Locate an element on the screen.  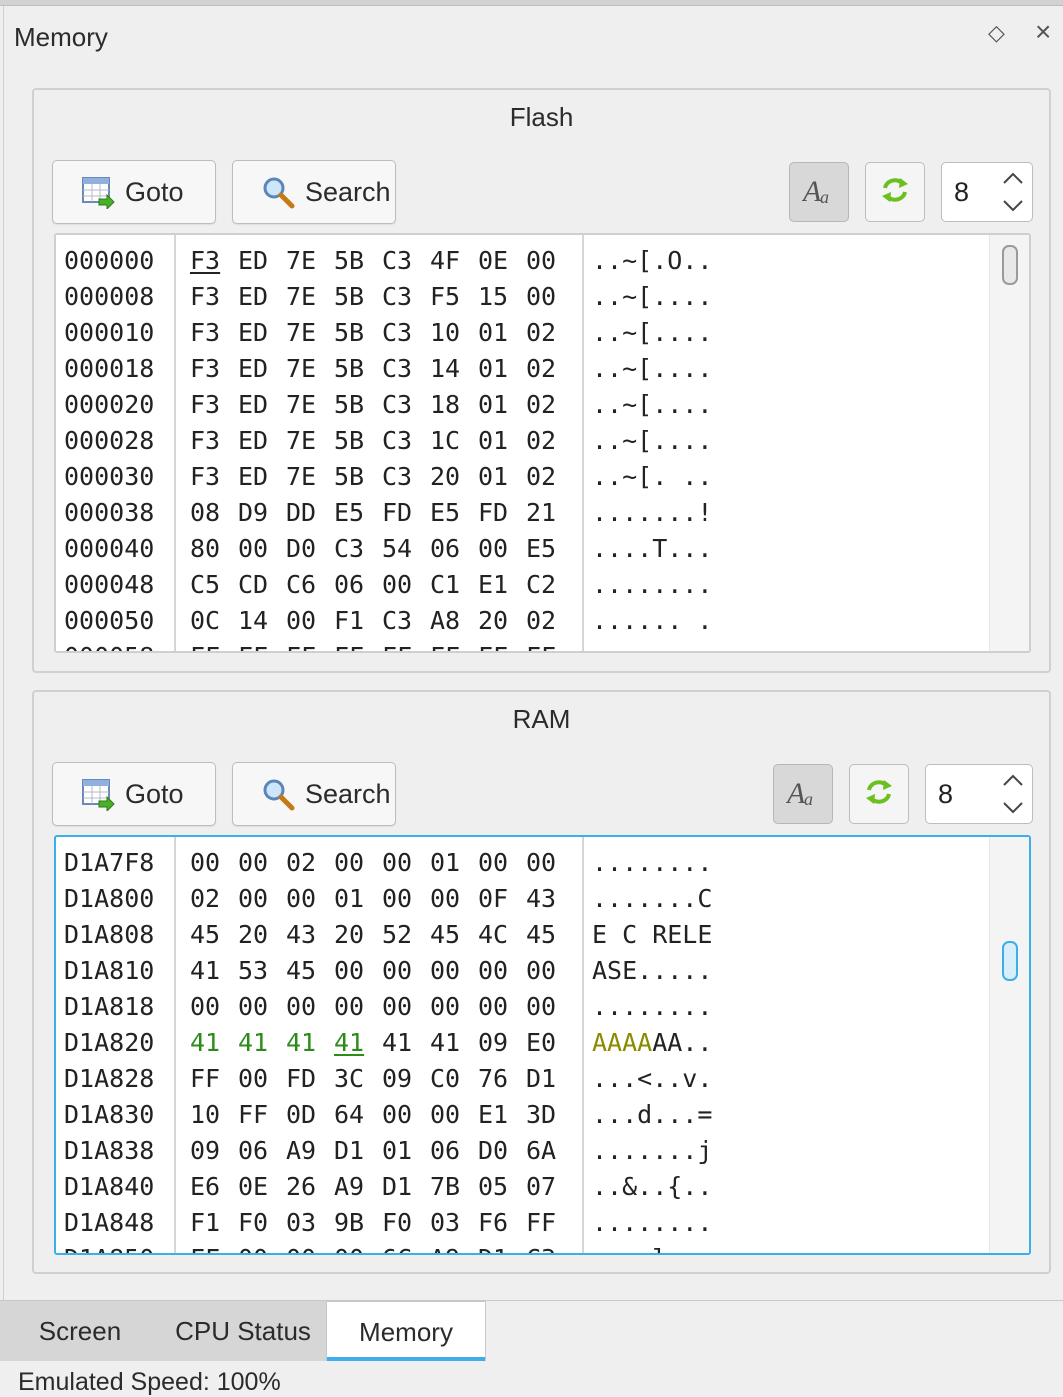
hex-byte: F1 is located at coordinates (358, 621).